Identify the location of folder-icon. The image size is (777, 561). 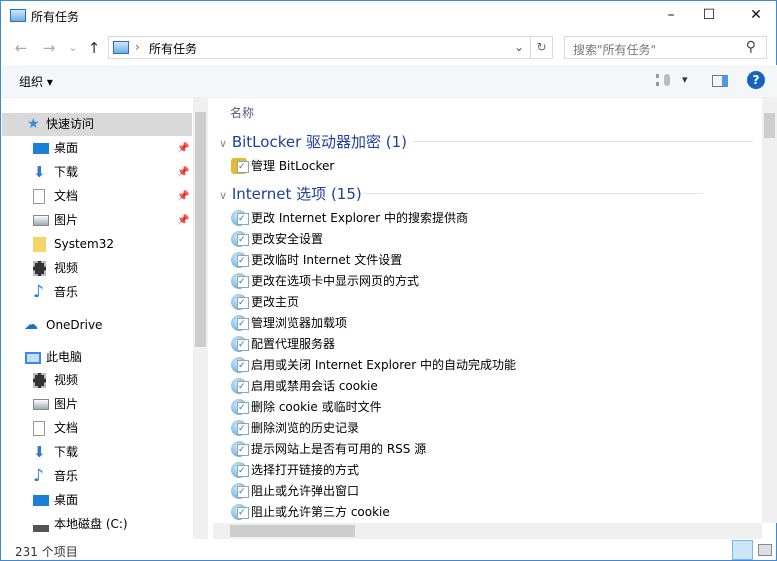
(39, 244).